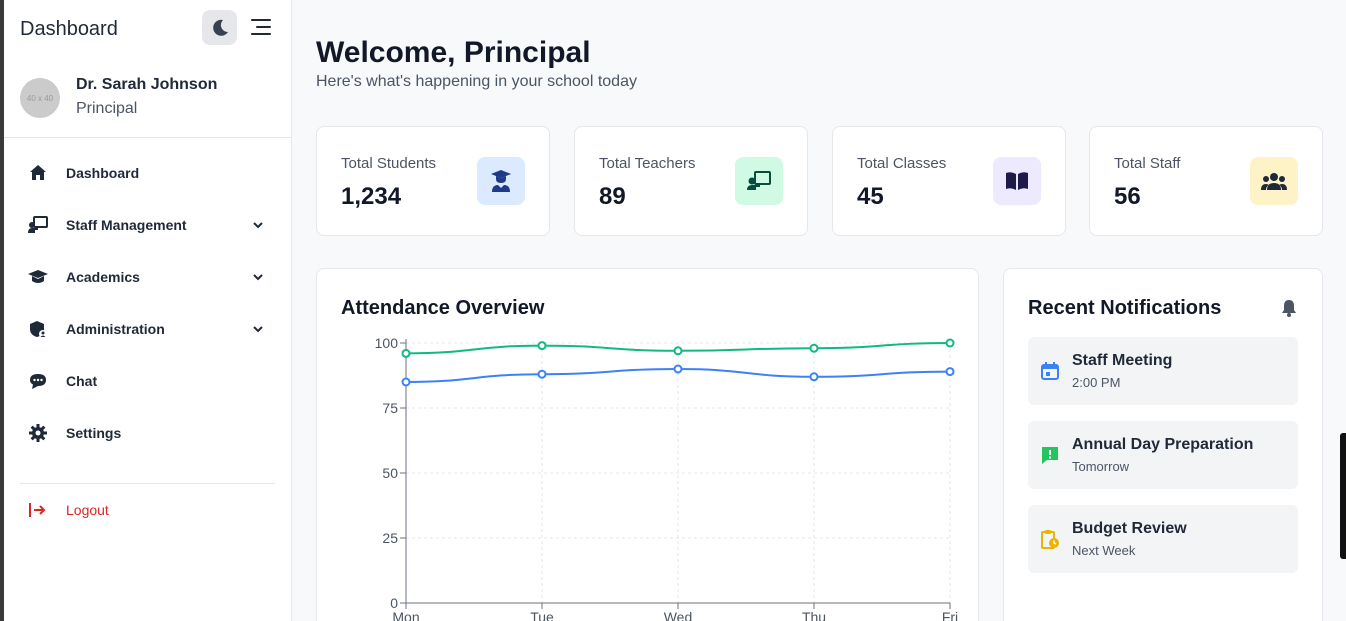  Describe the element at coordinates (115, 329) in the screenshot. I see `sidebar-item-label: Administration` at that location.